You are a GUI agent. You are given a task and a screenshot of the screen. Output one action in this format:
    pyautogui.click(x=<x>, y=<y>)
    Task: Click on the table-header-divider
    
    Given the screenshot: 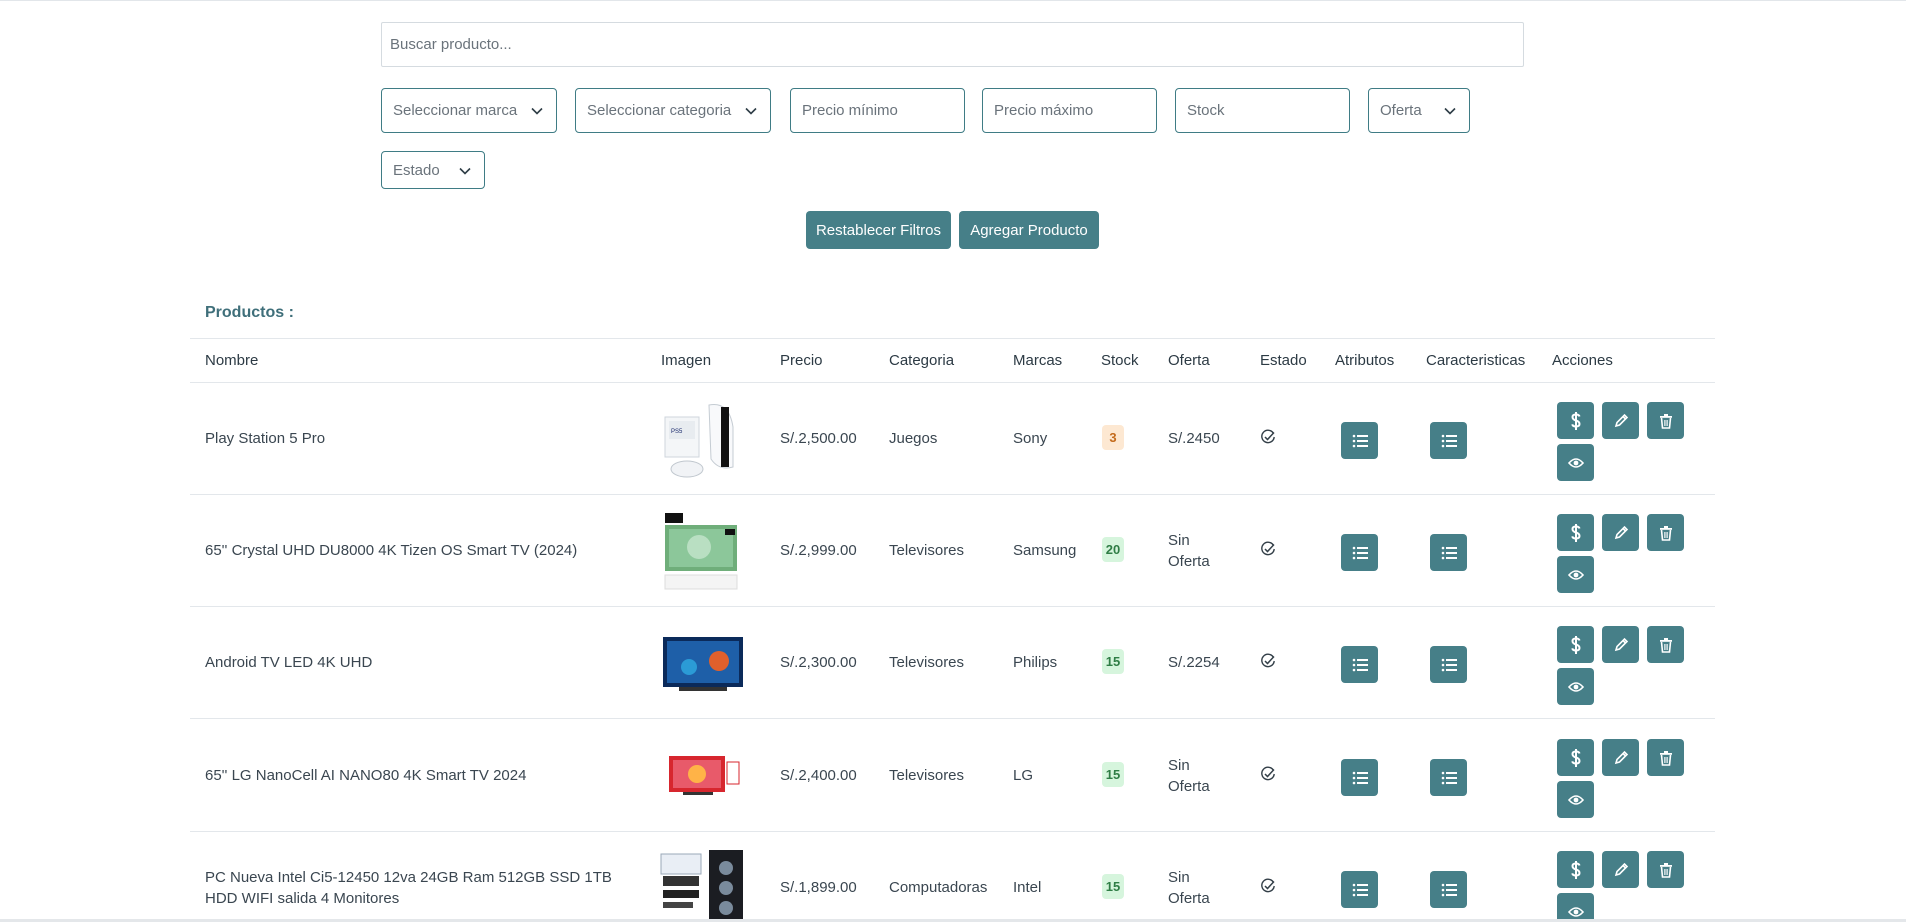 What is the action you would take?
    pyautogui.click(x=952, y=382)
    